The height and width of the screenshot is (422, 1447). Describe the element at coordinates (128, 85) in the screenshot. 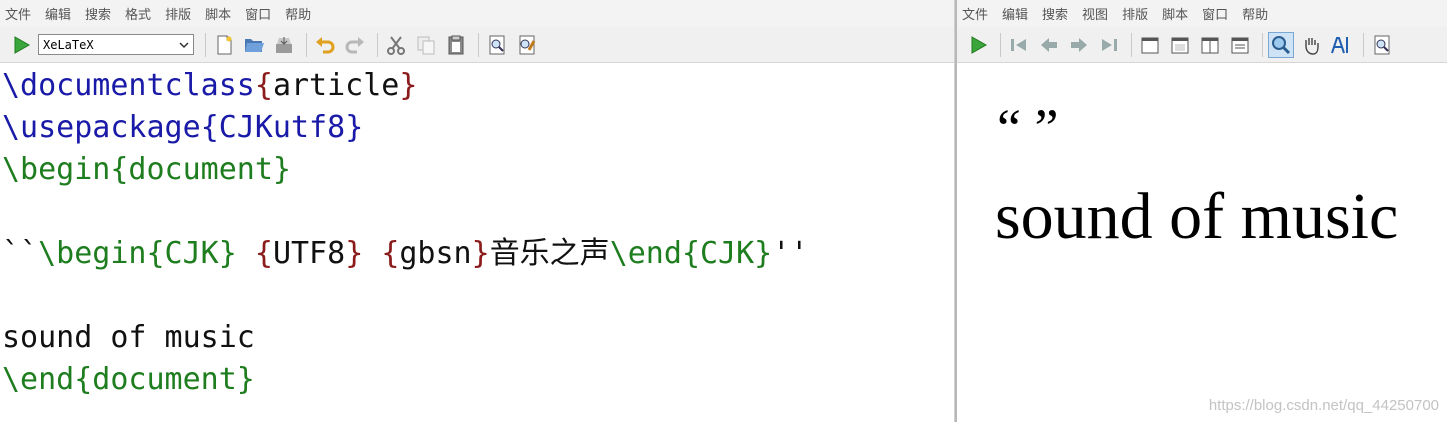

I see `code-token: \documentclass` at that location.